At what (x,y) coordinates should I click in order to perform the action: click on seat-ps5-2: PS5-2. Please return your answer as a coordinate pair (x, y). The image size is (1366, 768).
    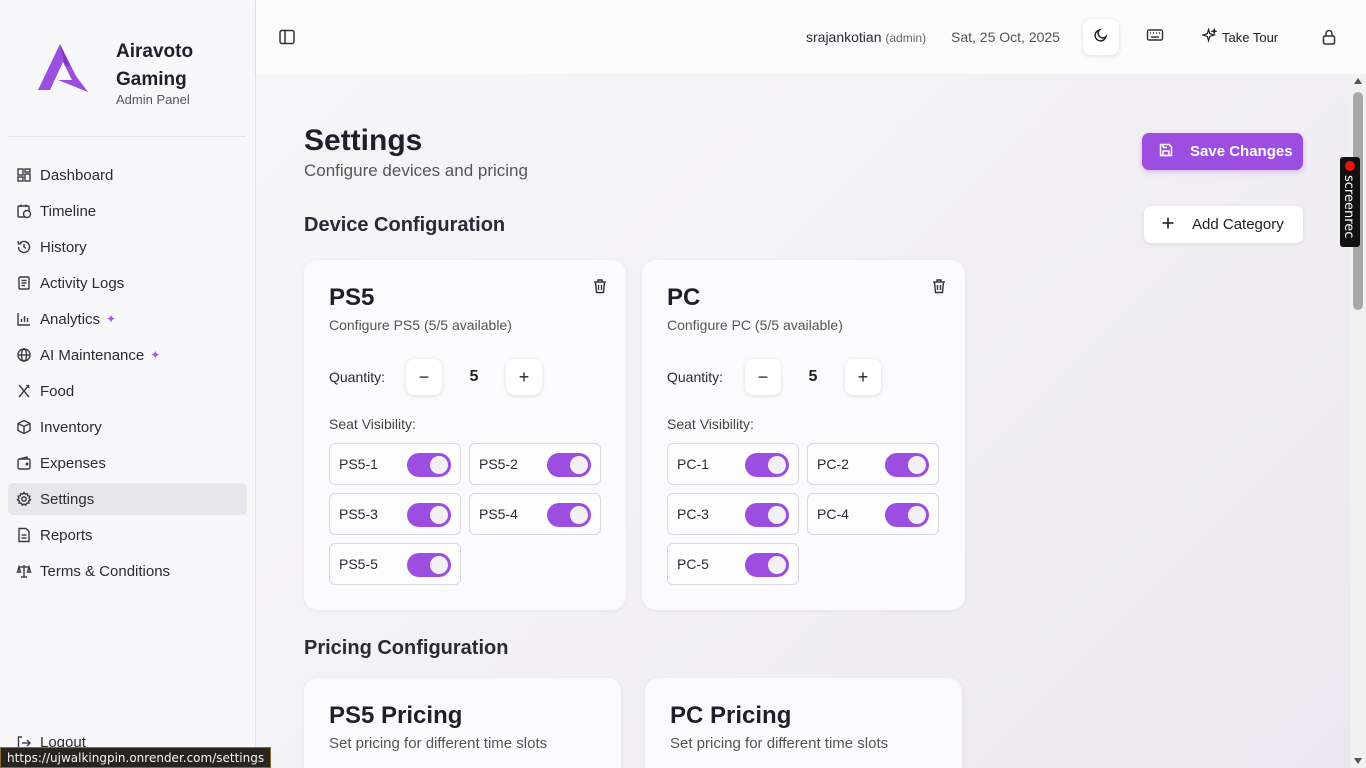
    Looking at the image, I should click on (535, 464).